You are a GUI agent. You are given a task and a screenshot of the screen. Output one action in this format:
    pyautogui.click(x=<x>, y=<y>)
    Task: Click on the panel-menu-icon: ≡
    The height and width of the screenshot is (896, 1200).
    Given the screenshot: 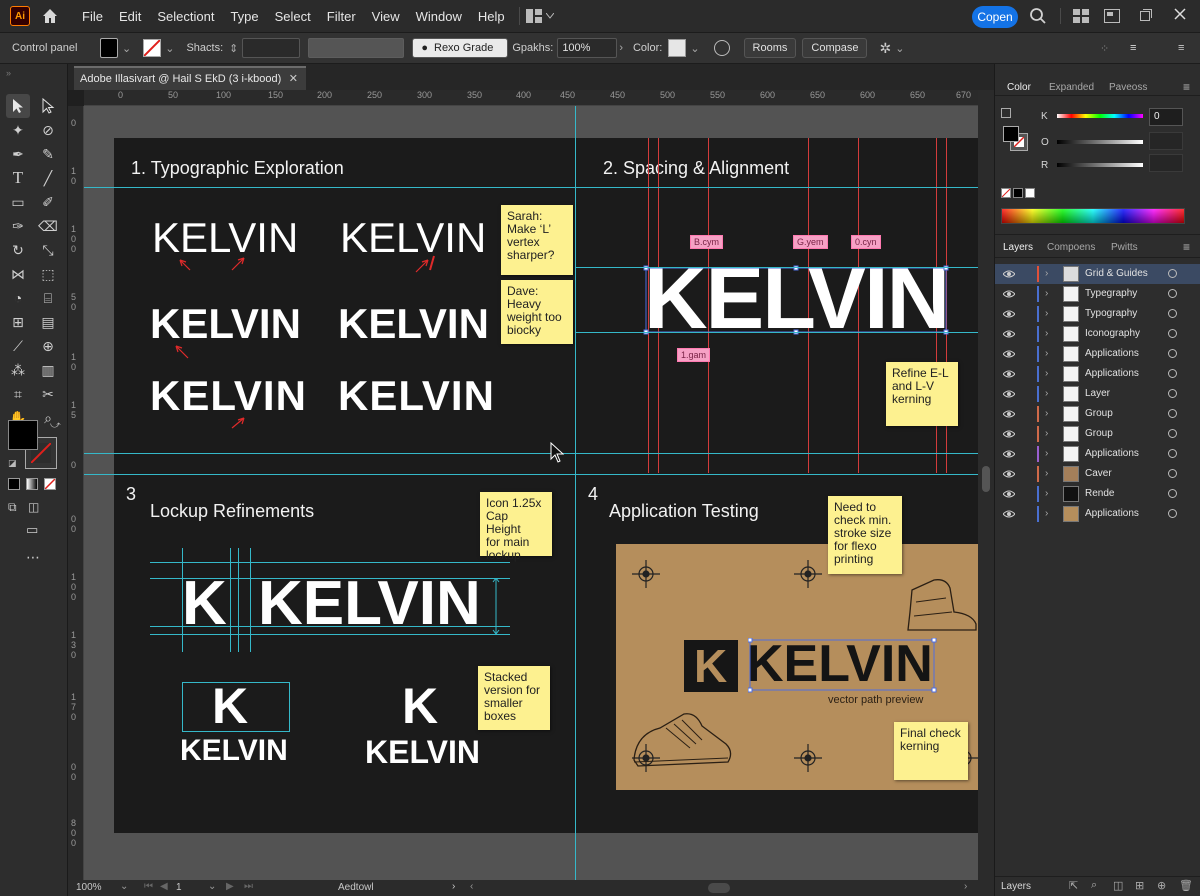 What is the action you would take?
    pyautogui.click(x=1133, y=48)
    